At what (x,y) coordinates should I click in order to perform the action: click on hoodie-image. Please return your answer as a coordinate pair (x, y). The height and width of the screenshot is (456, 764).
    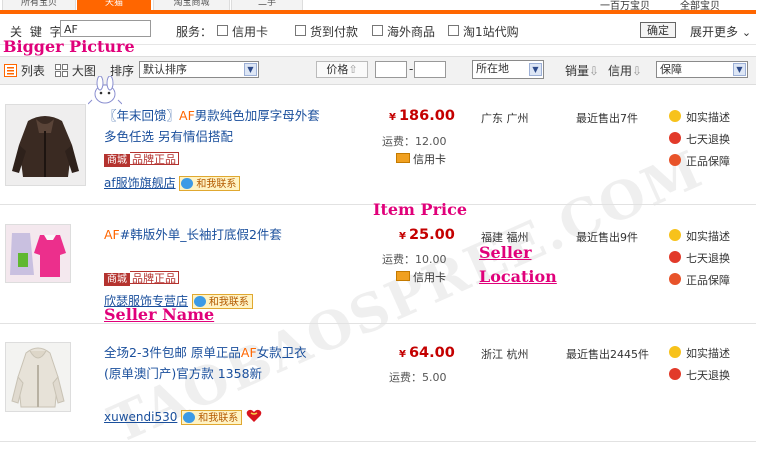
    Looking at the image, I should click on (38, 377).